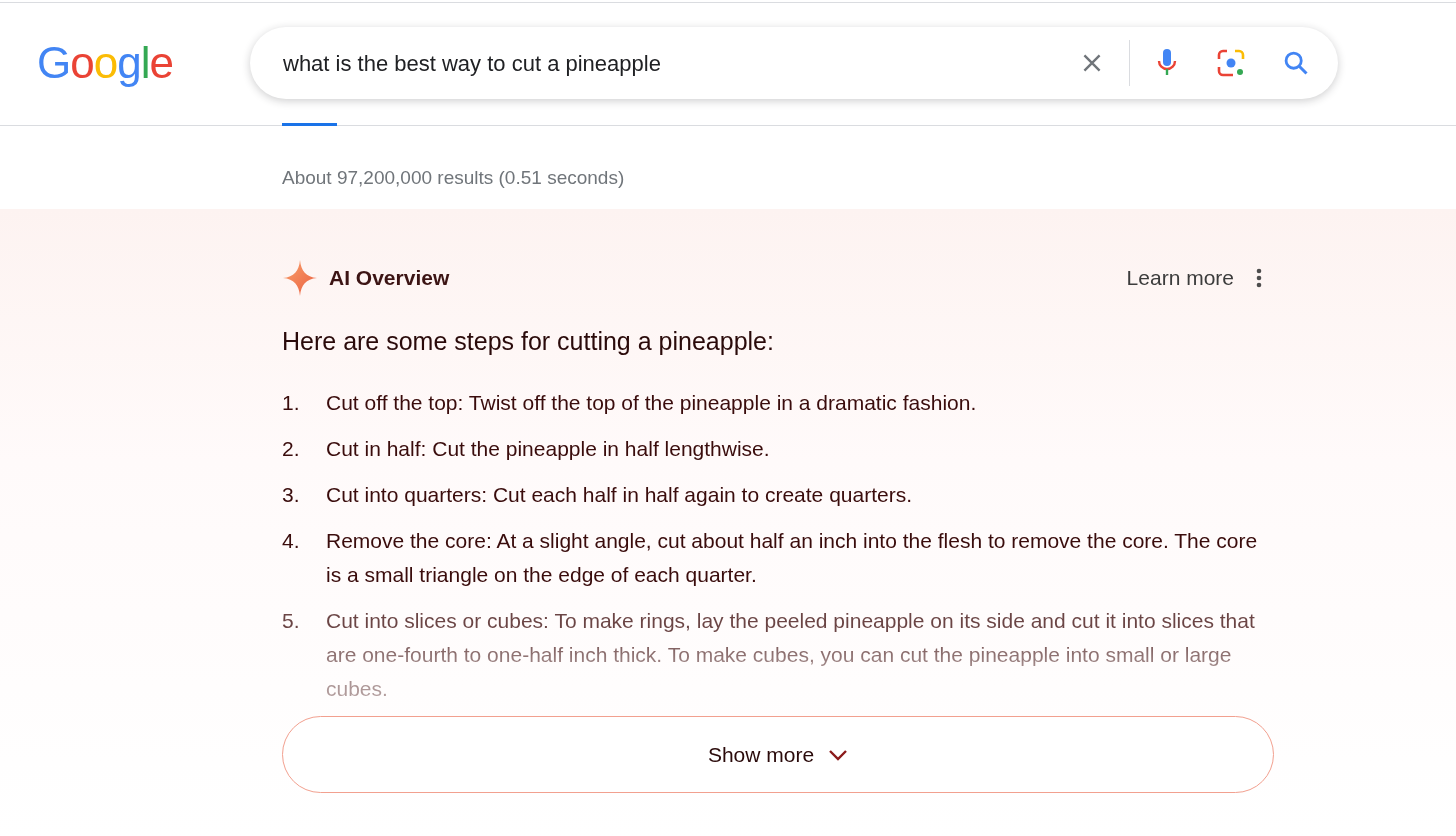  Describe the element at coordinates (1231, 63) in the screenshot. I see `camera-icon` at that location.